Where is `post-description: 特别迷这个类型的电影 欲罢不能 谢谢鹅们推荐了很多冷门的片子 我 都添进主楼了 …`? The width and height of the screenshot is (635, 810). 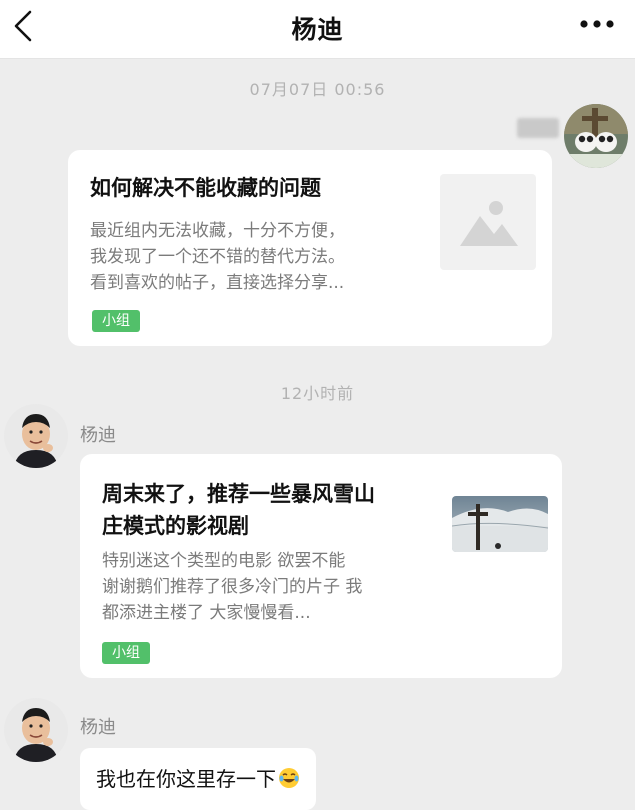 post-description: 特别迷这个类型的电影 欲罢不能 谢谢鹅们推荐了很多冷门的片子 我 都添进主楼了 … is located at coordinates (232, 587).